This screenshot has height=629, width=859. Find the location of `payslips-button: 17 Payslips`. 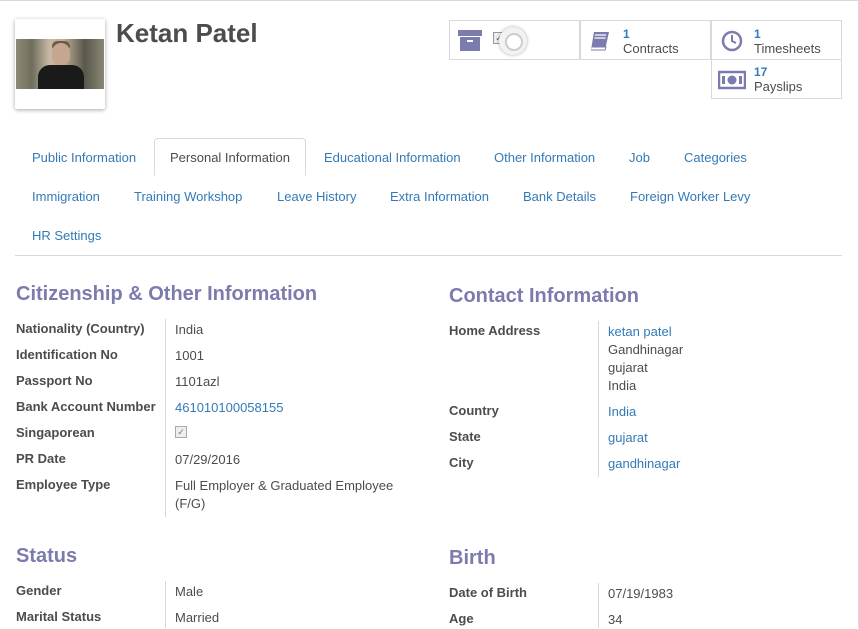

payslips-button: 17 Payslips is located at coordinates (776, 79).